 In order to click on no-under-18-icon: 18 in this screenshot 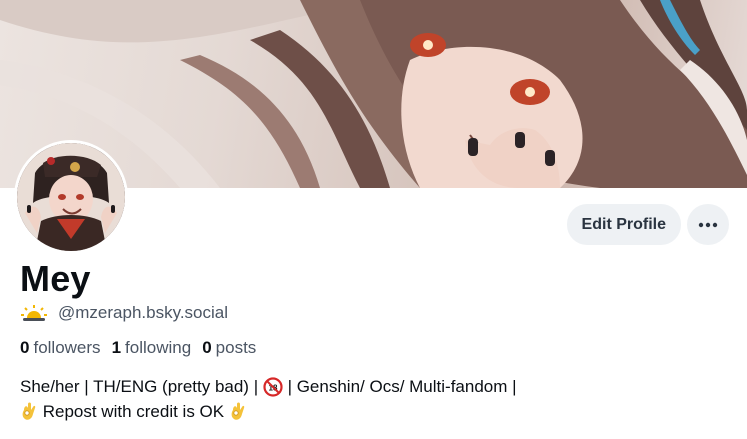, I will do `click(273, 386)`.